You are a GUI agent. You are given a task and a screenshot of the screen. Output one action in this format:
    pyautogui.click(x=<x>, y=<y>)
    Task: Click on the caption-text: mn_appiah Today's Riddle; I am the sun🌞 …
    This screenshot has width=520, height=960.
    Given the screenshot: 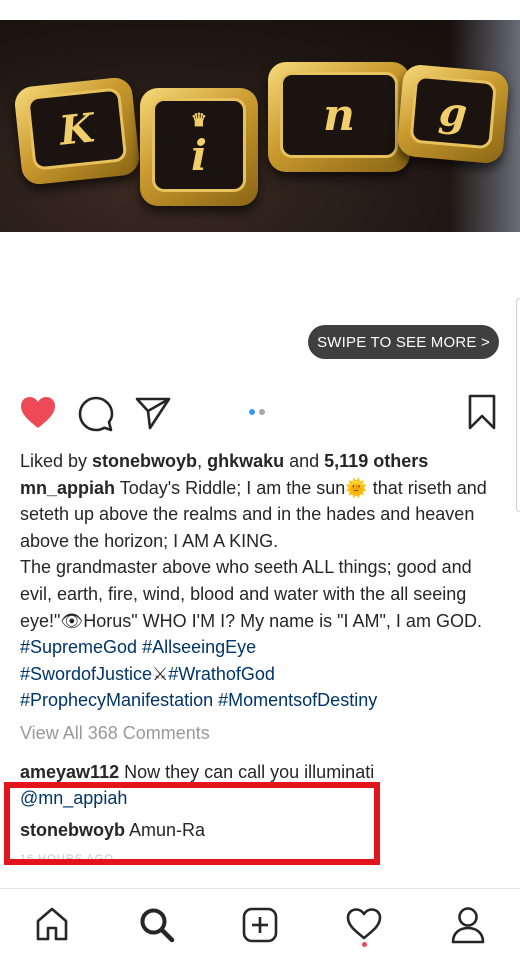 What is the action you would take?
    pyautogui.click(x=260, y=515)
    